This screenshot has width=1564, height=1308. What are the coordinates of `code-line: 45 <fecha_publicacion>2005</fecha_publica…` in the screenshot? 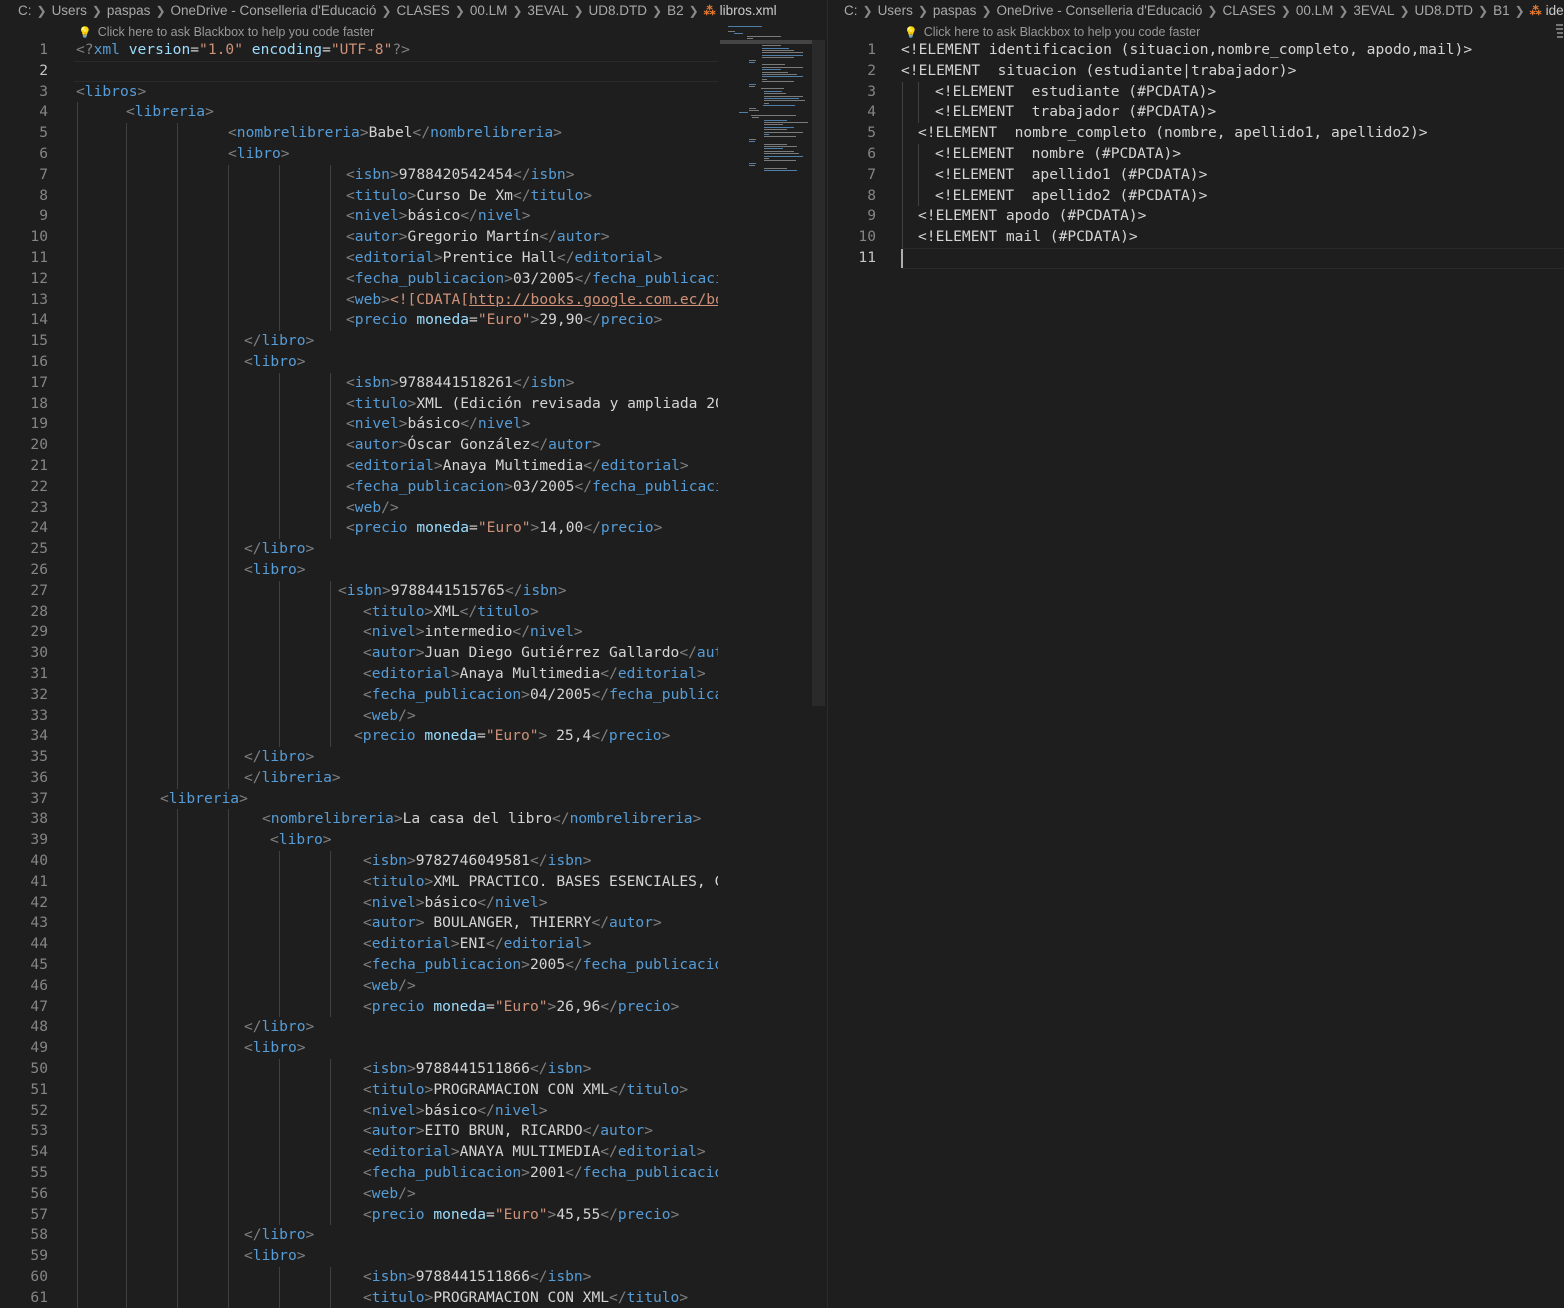 It's located at (359, 965).